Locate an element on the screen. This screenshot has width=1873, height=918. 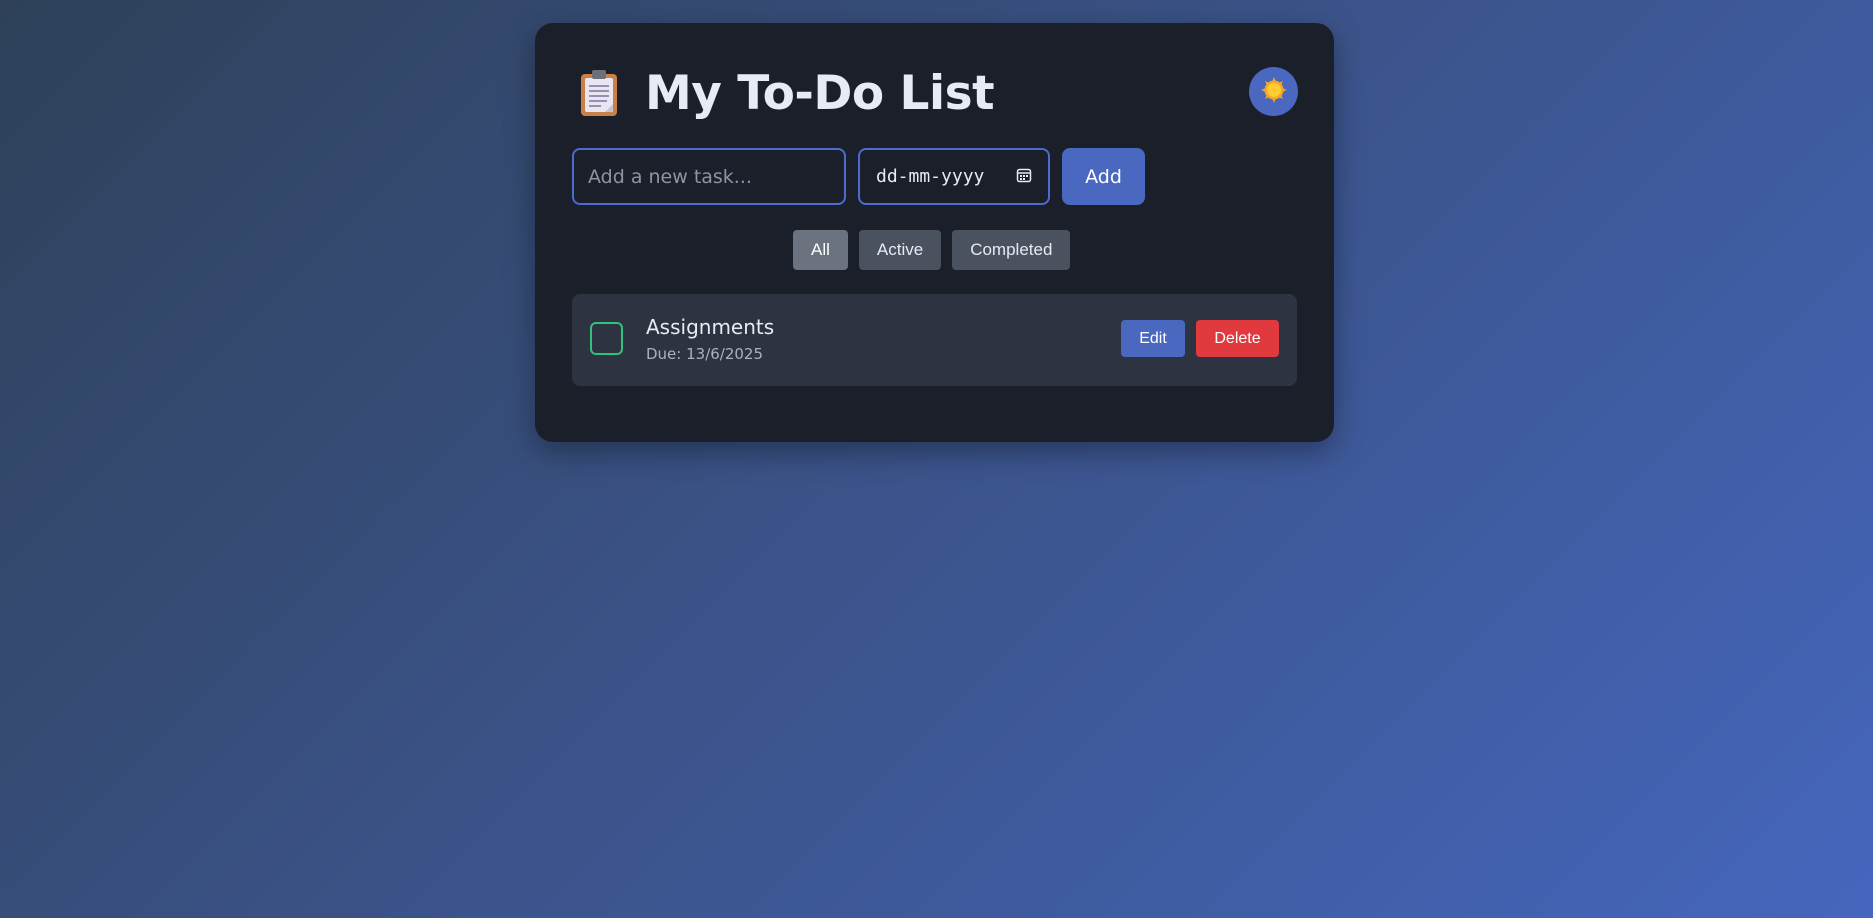
filter-bar: All Active Completed is located at coordinates (932, 250).